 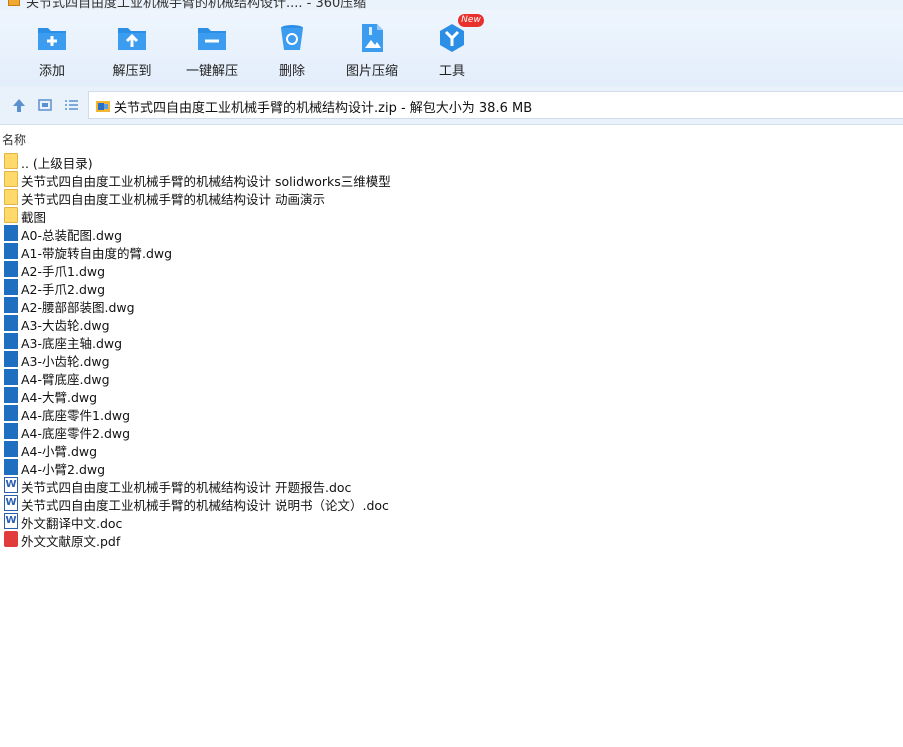 I want to click on list-item: 外文文献原文.pdf, so click(x=451, y=539).